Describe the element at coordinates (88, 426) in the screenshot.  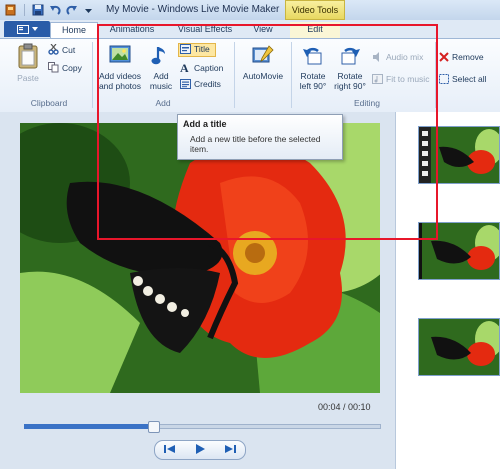
I see `seek-progress` at that location.